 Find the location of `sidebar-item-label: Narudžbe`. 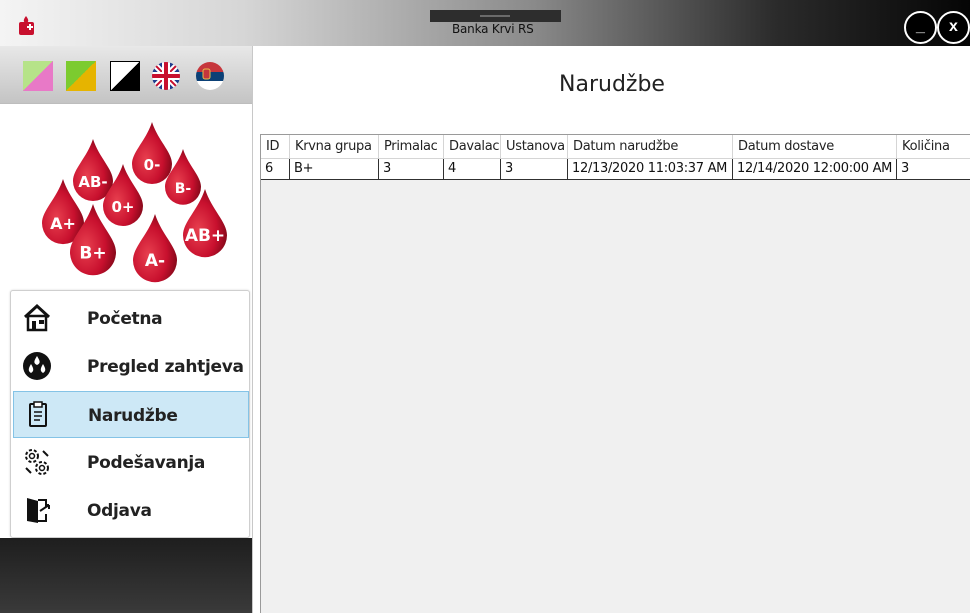

sidebar-item-label: Narudžbe is located at coordinates (133, 416).